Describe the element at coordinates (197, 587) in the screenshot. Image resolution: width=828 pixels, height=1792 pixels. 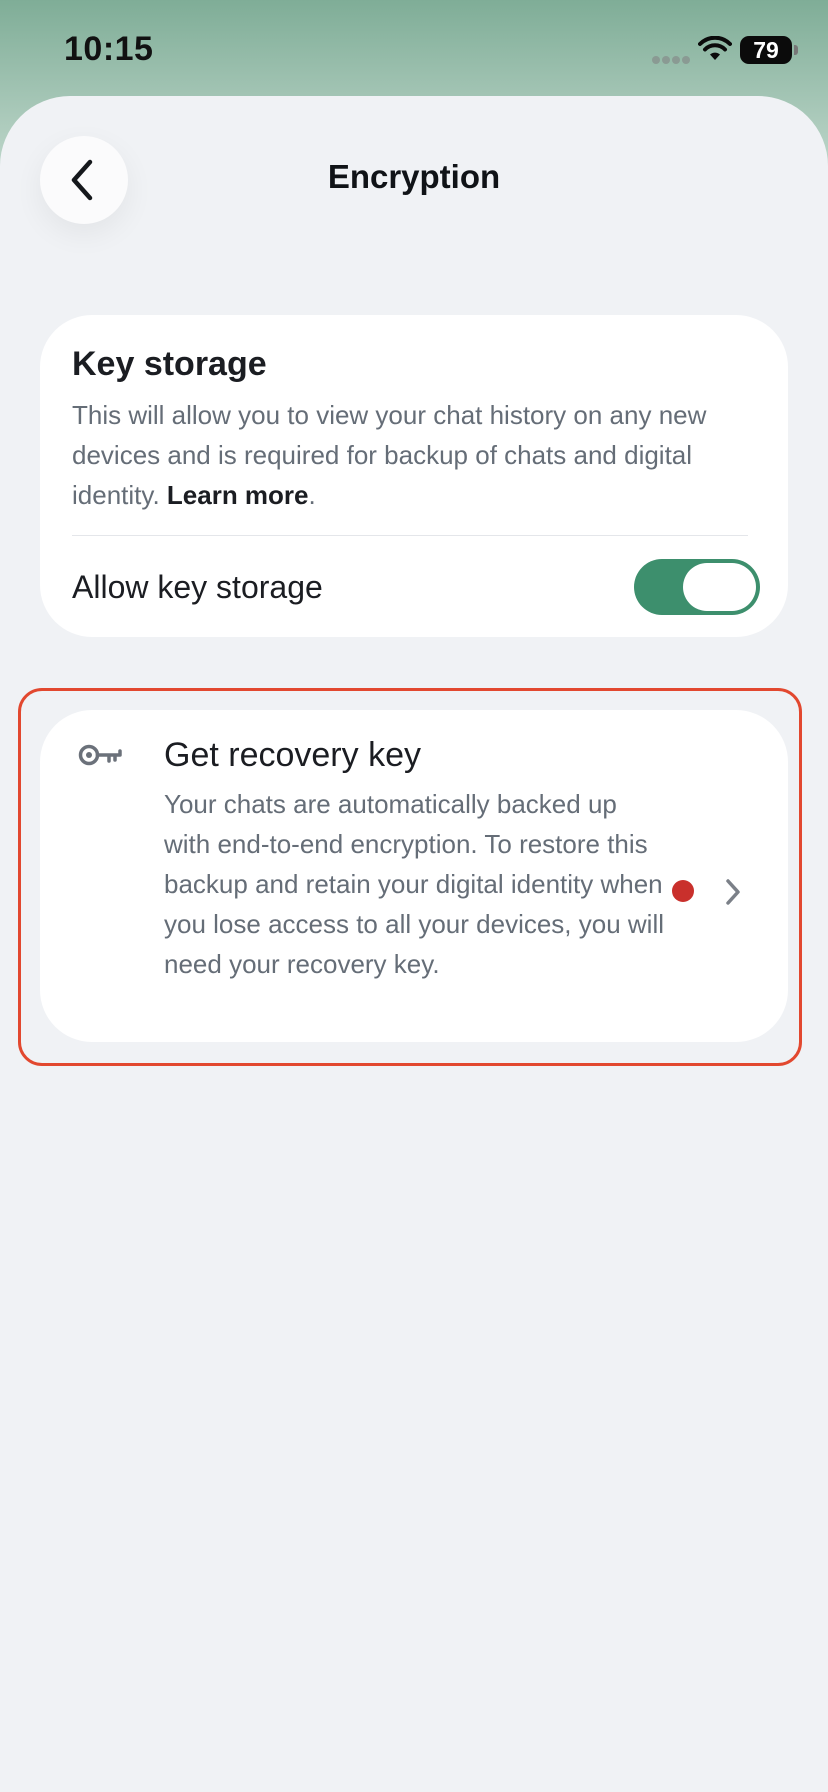
I see `allow-key-storage-label: Allow key storage` at that location.